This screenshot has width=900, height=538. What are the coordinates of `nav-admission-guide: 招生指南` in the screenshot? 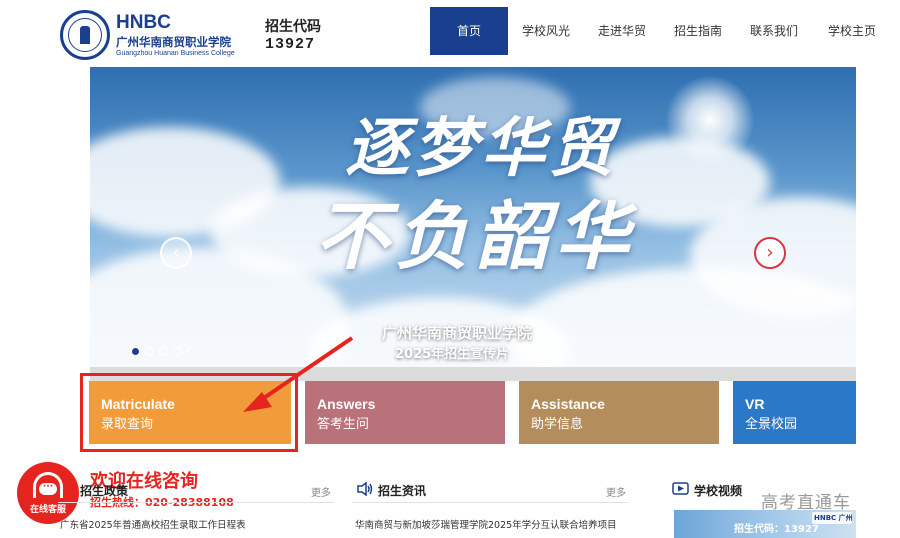 It's located at (698, 31).